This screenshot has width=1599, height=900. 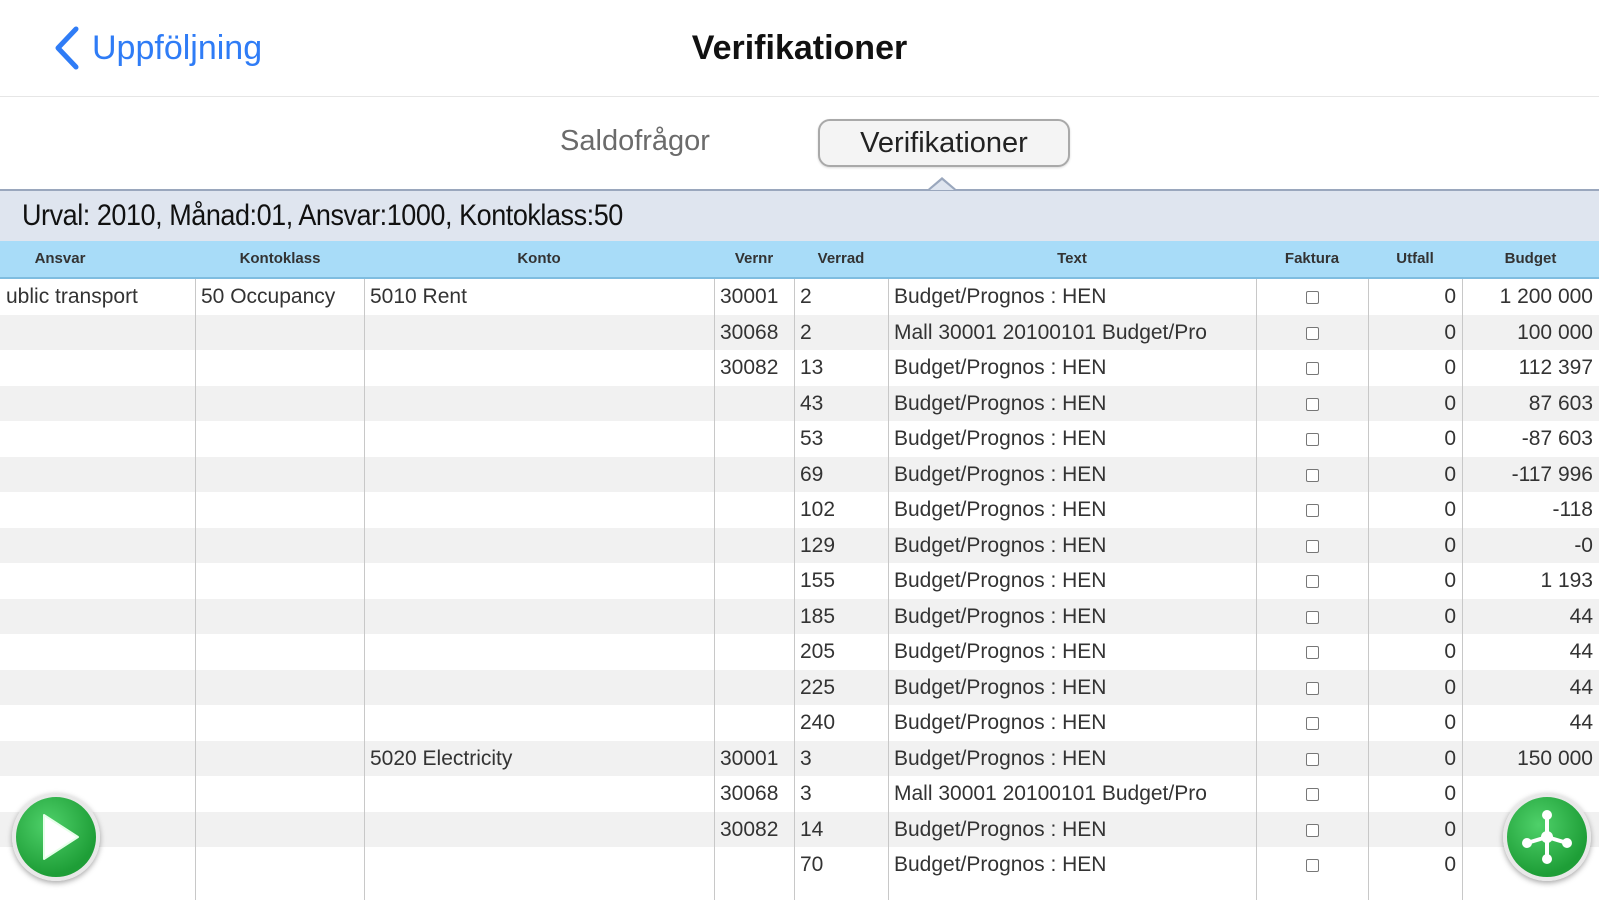 I want to click on column-header-utfall: Utfall, so click(x=1415, y=259).